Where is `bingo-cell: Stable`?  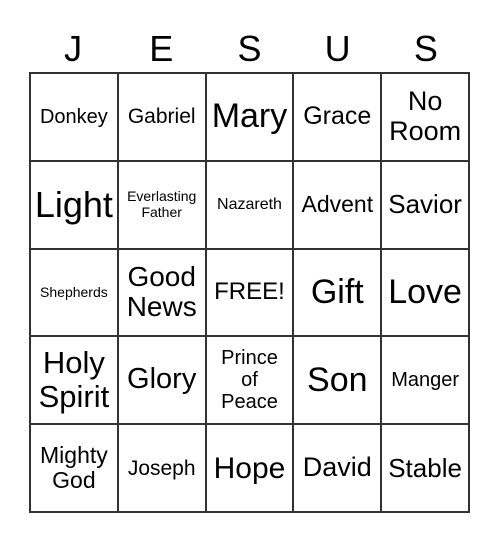
bingo-cell: Stable is located at coordinates (425, 468).